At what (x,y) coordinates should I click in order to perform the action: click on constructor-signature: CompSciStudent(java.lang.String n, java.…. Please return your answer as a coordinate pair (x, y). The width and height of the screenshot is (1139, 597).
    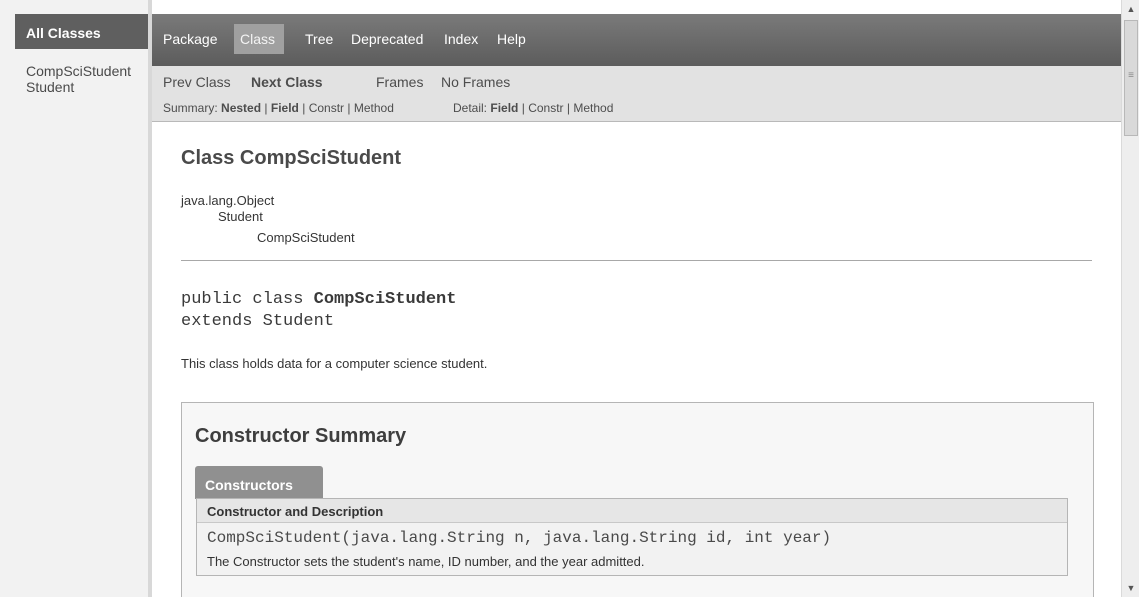
    Looking at the image, I should click on (519, 538).